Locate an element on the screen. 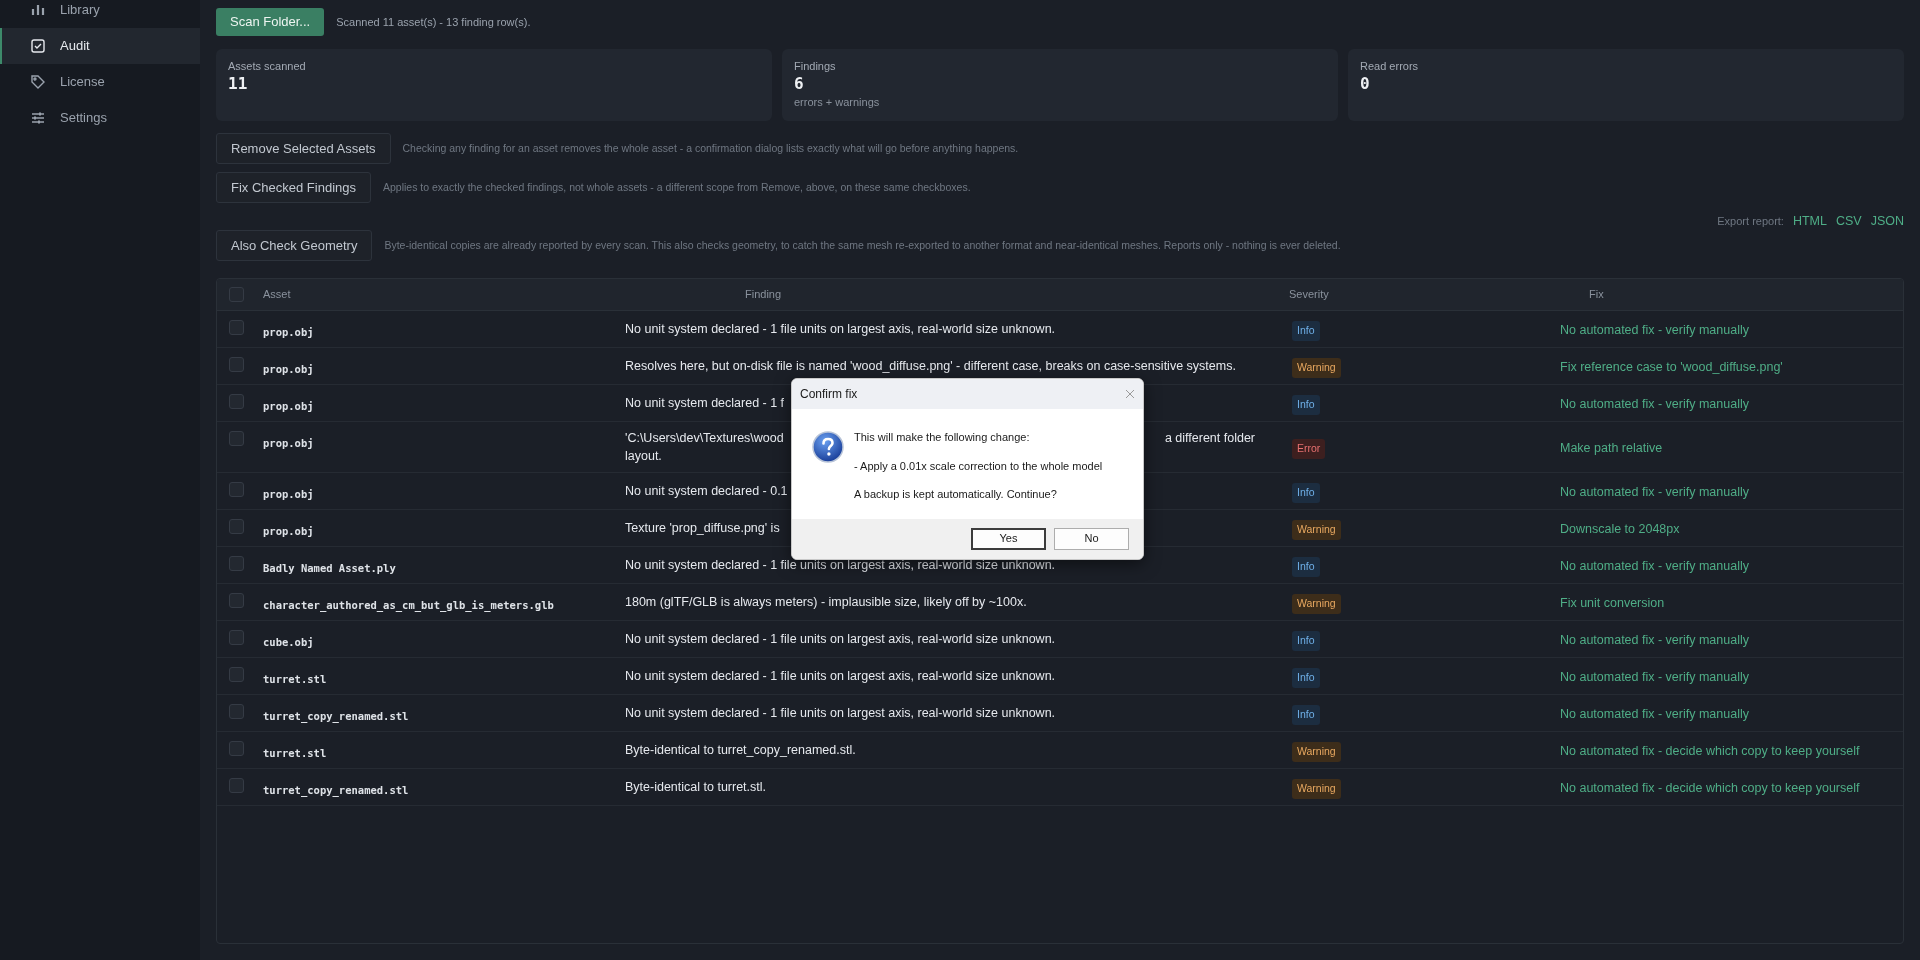 Image resolution: width=1920 pixels, height=960 pixels. stat-note: errors + warnings is located at coordinates (837, 102).